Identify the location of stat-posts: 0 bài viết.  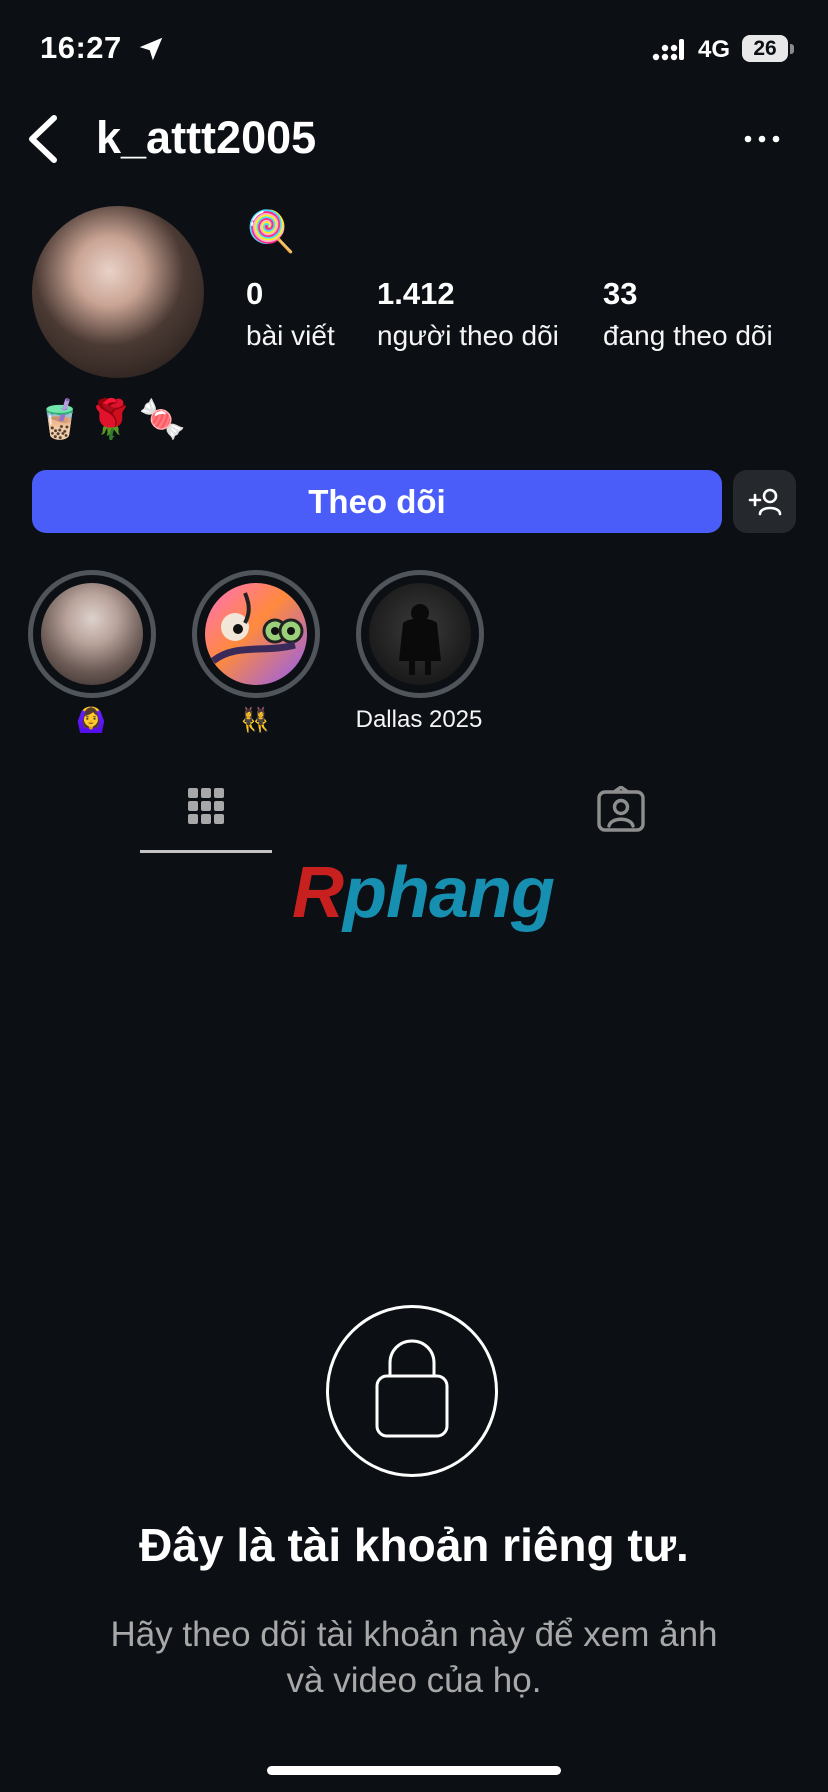
(290, 314).